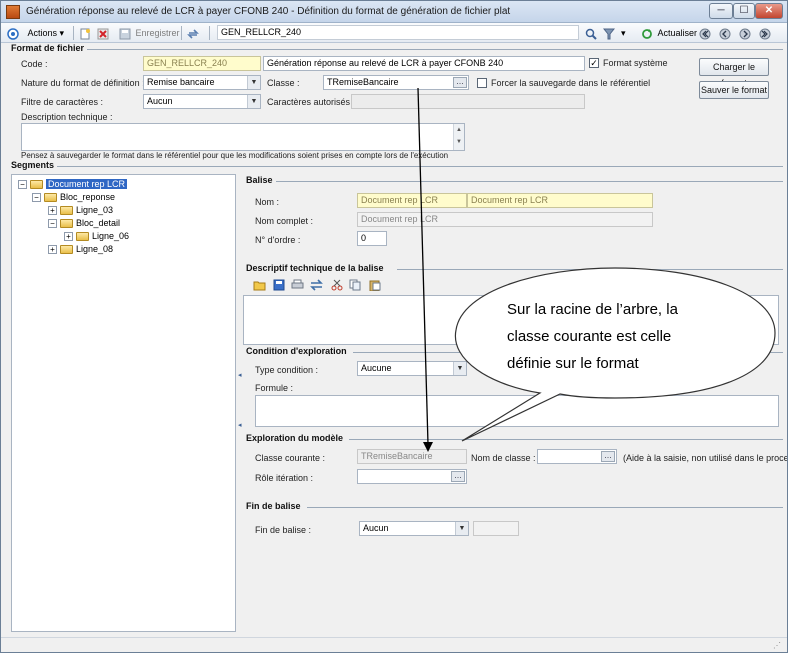  What do you see at coordinates (111, 236) in the screenshot?
I see `tree-node-label: Ligne_06` at bounding box center [111, 236].